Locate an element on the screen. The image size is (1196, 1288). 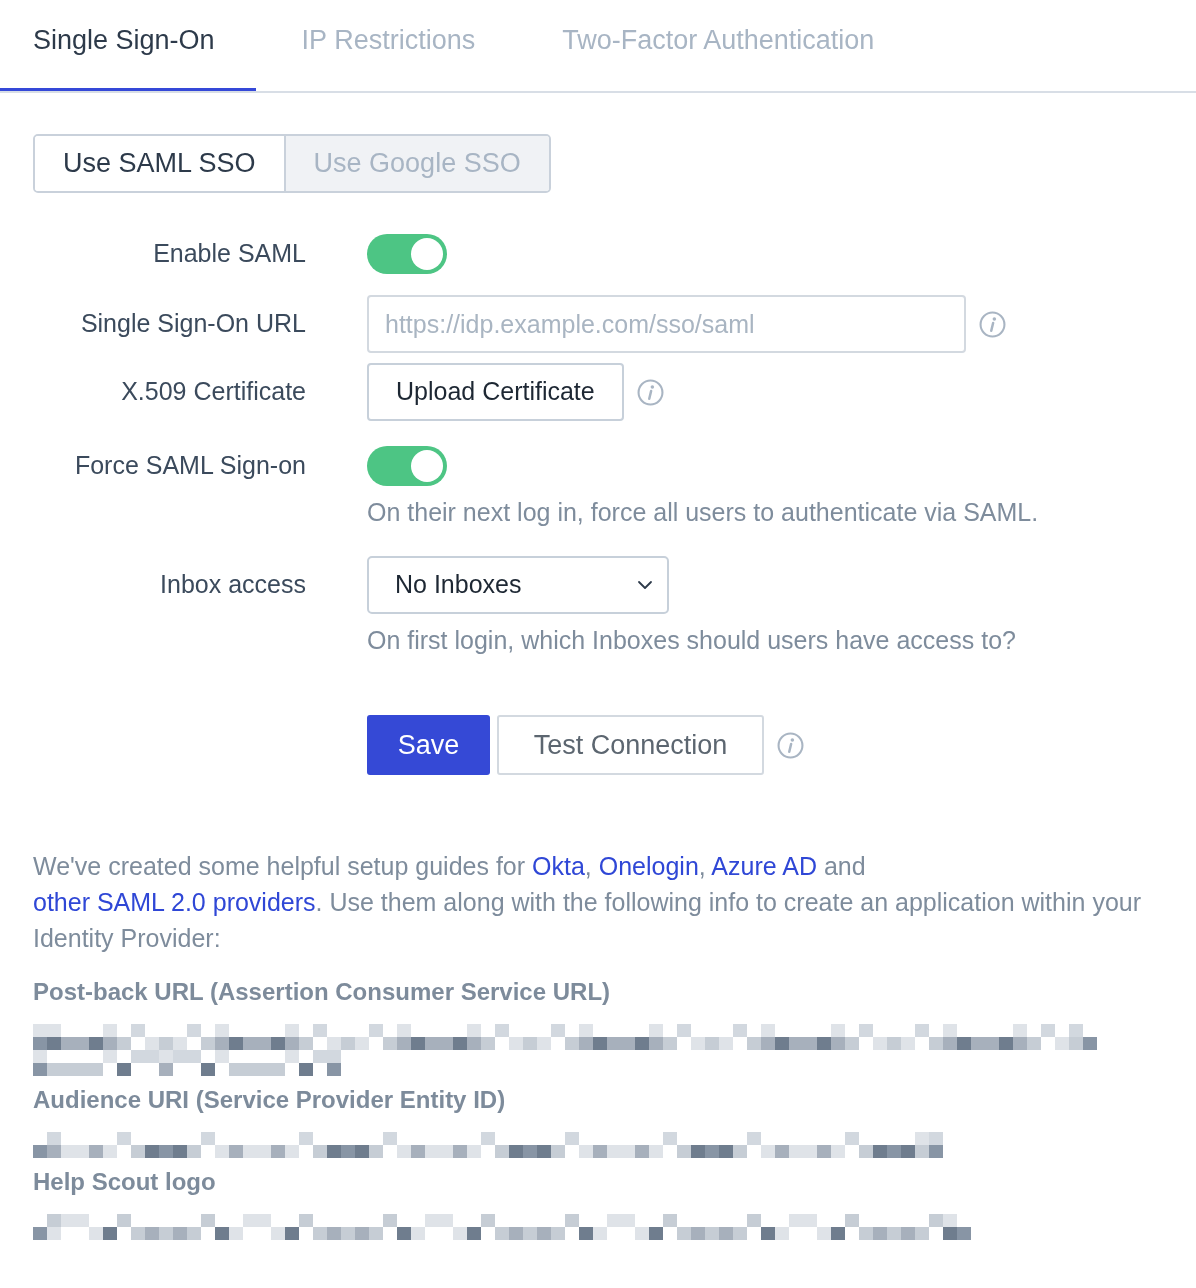
guide-link: Okta is located at coordinates (558, 866).